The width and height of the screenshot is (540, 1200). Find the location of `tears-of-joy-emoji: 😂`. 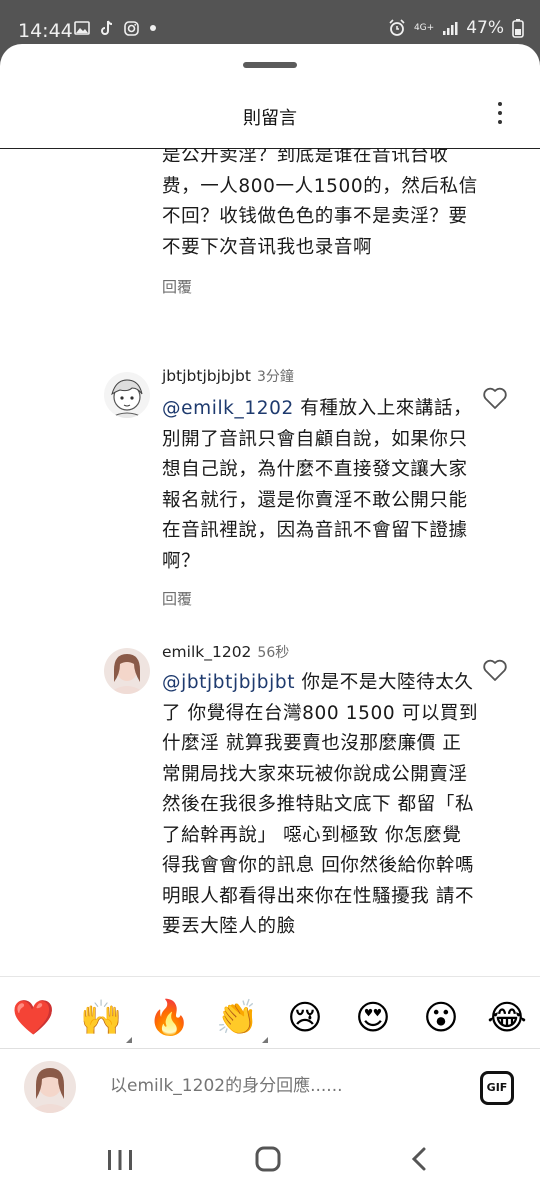

tears-of-joy-emoji: 😂 is located at coordinates (507, 1018).